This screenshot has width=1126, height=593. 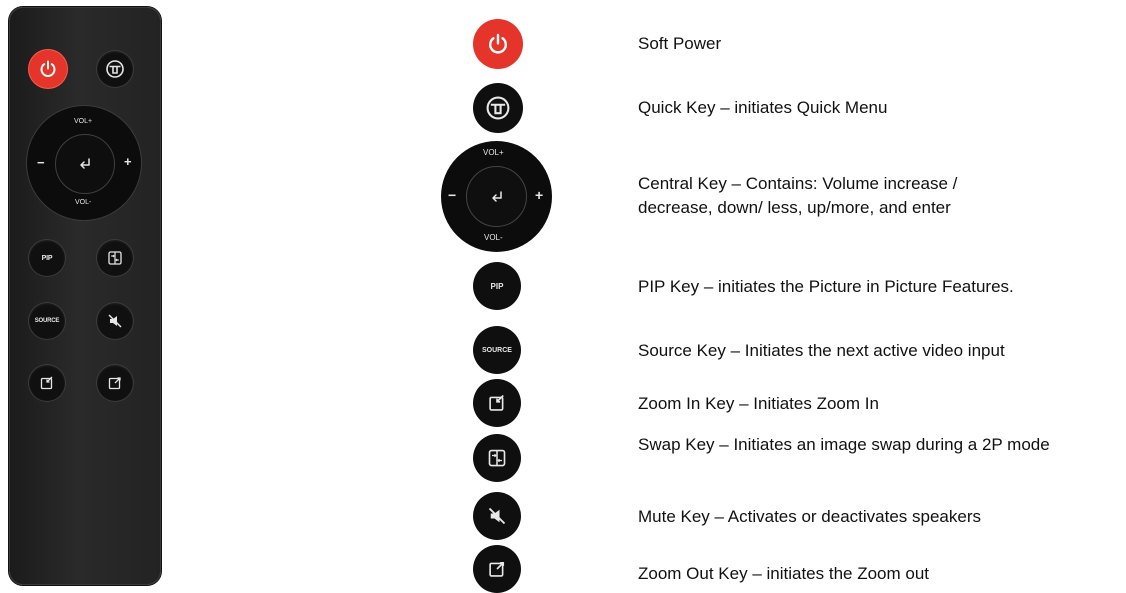 I want to click on remote-swap-button, so click(x=115, y=258).